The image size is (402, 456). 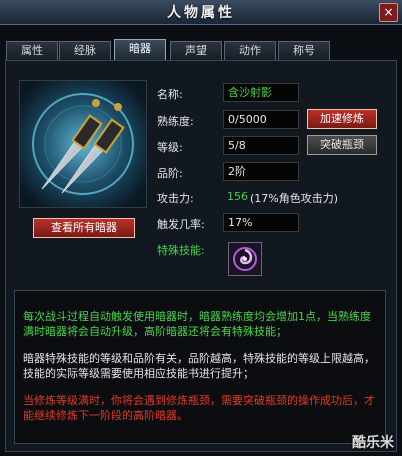 I want to click on view-all-weapons-button: 查看所有暗器, so click(x=84, y=228).